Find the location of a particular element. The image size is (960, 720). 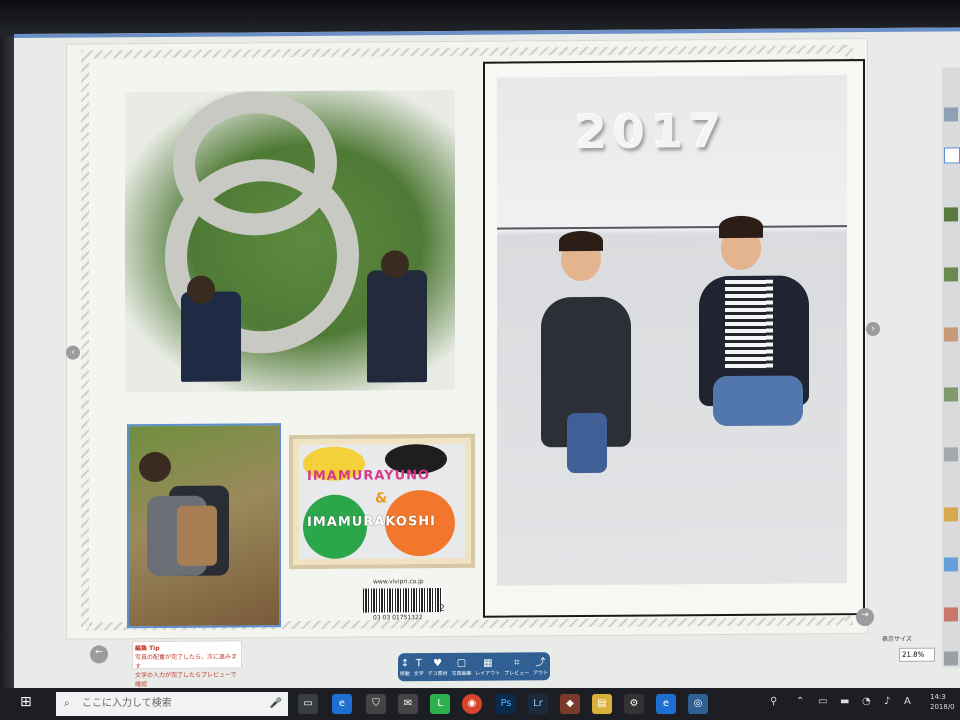

taskbar-search-input: ⌕ ここに入力して検索 🎤 is located at coordinates (172, 704).